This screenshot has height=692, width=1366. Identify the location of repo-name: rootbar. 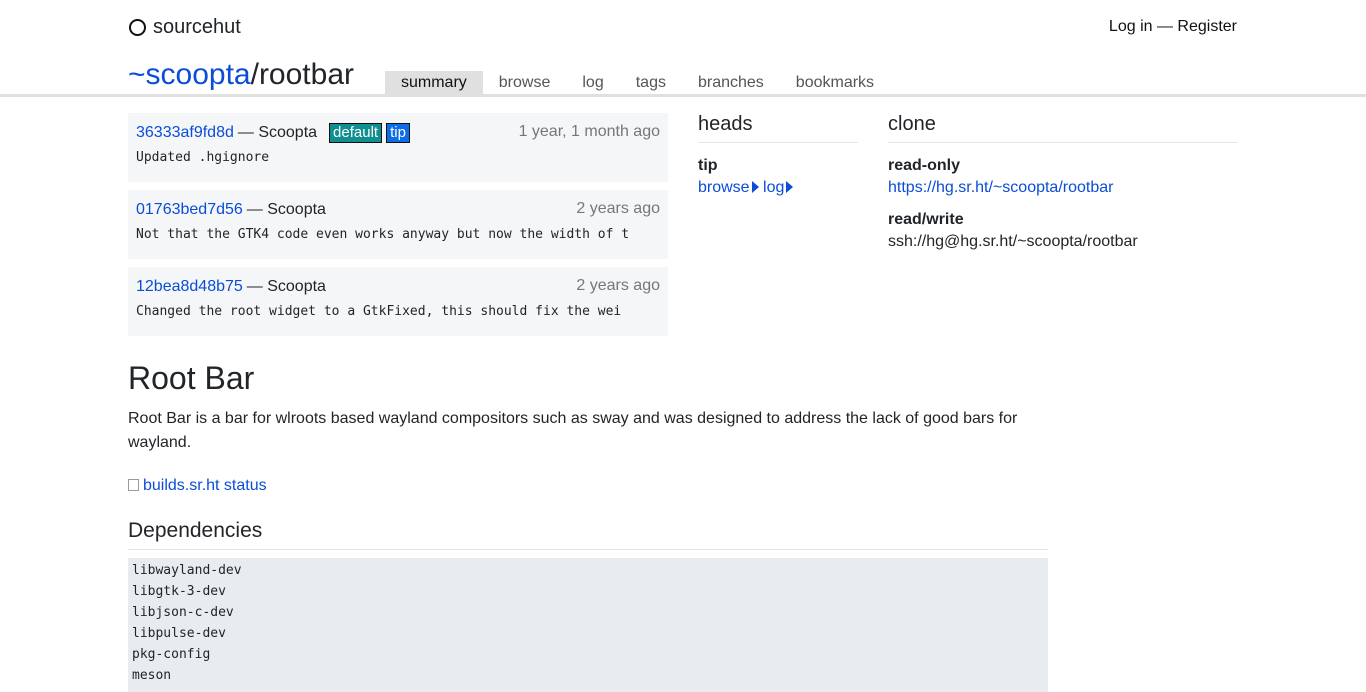
(306, 74).